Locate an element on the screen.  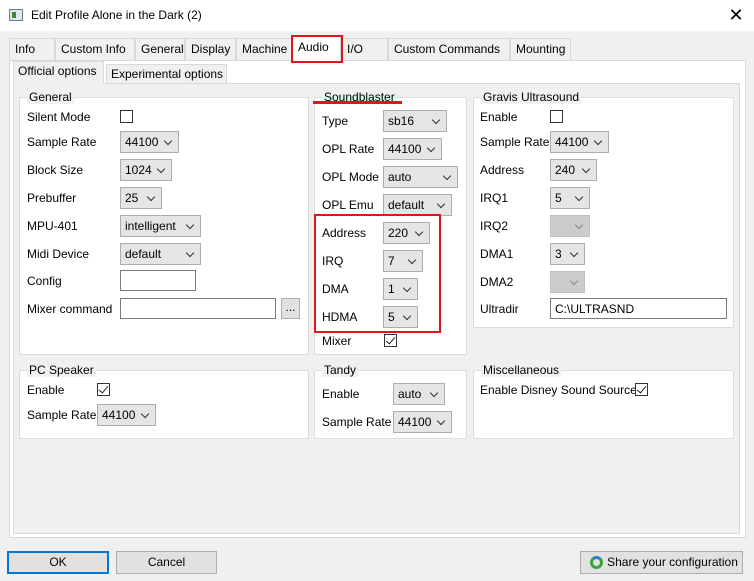
pc-speaker-enable-checkbox is located at coordinates (103, 389).